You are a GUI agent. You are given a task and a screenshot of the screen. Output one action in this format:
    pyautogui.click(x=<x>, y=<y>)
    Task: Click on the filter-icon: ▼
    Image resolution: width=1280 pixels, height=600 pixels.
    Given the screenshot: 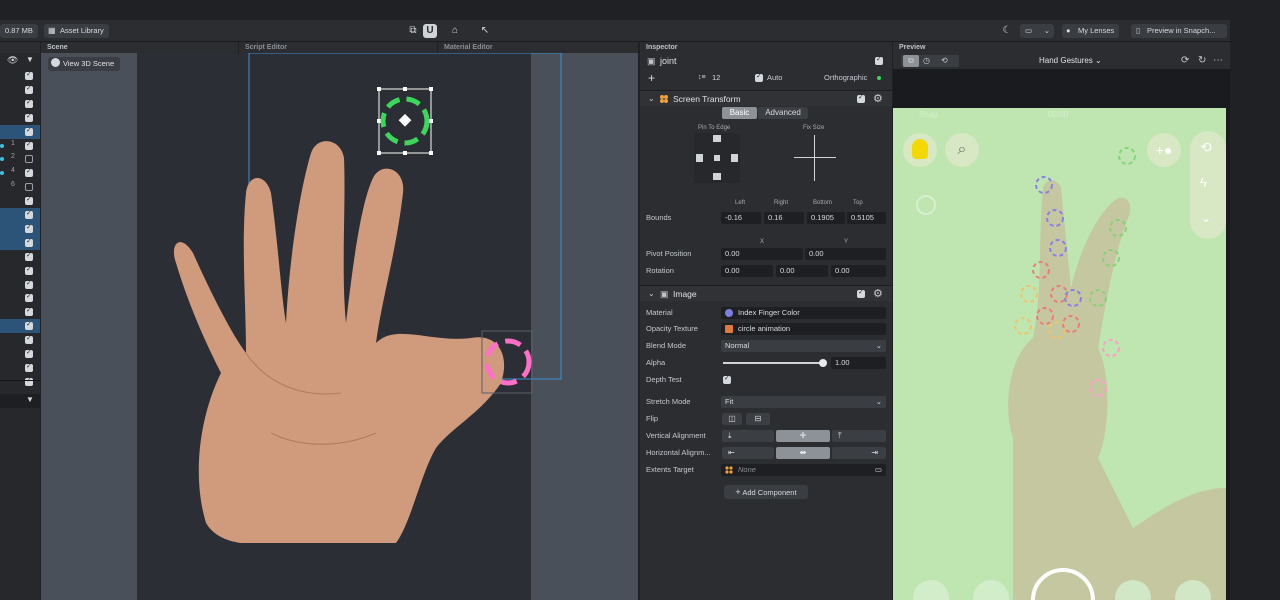 What is the action you would take?
    pyautogui.click(x=30, y=399)
    